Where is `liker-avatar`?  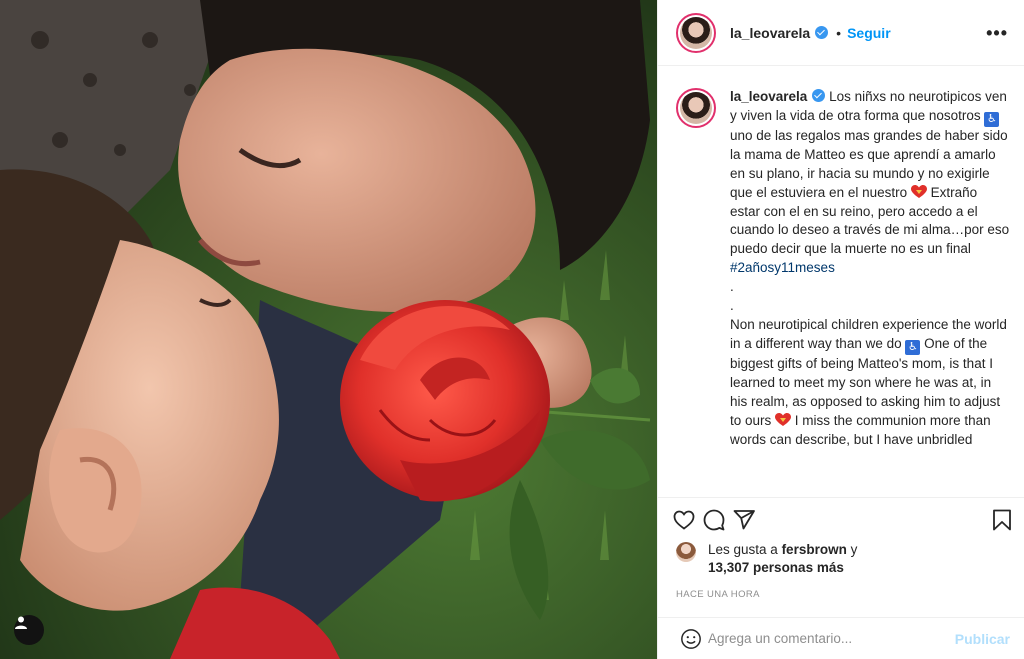 liker-avatar is located at coordinates (686, 552).